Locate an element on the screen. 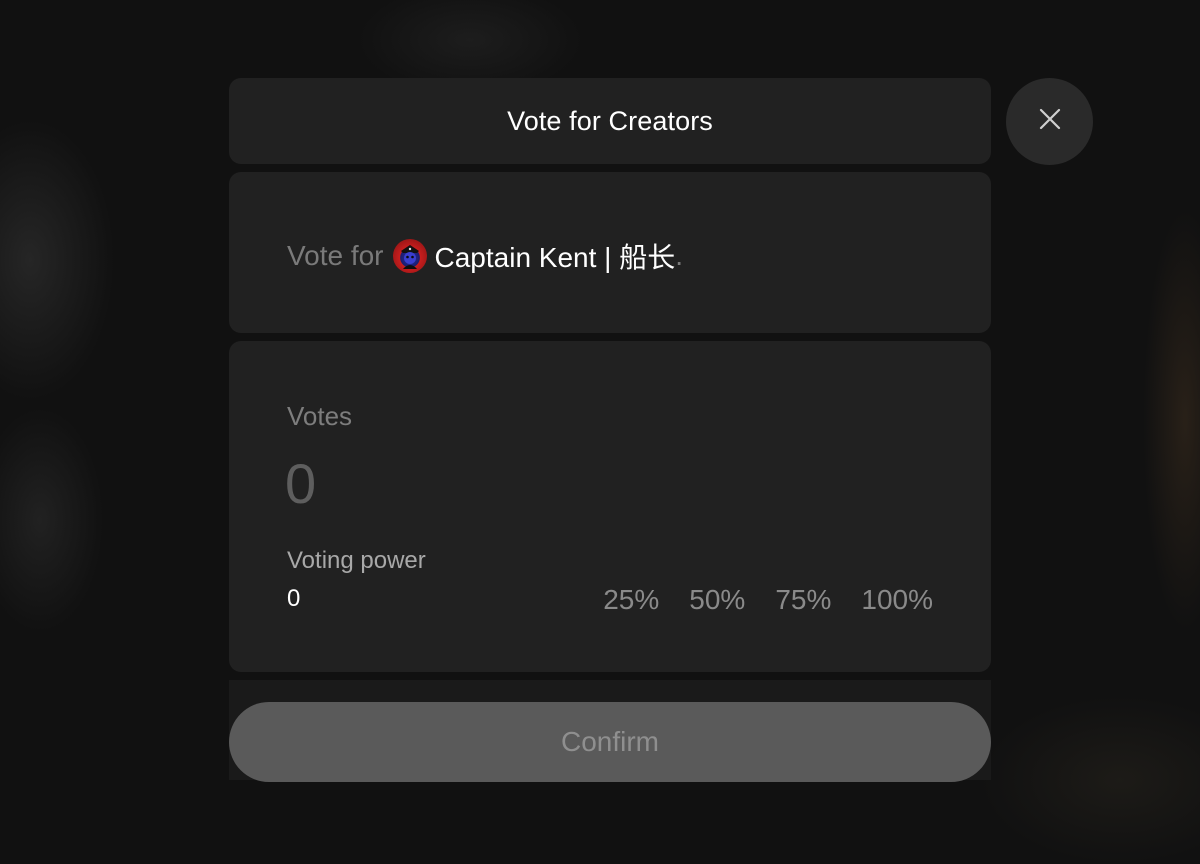 This screenshot has width=1200, height=864. close-icon is located at coordinates (1050, 121).